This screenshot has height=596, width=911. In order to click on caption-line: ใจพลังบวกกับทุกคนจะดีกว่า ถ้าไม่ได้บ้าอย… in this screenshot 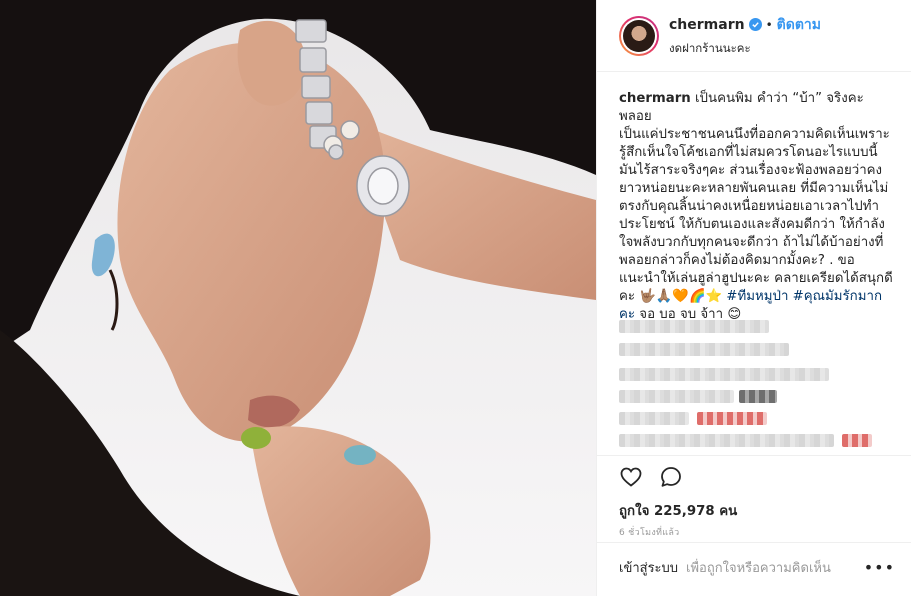, I will do `click(751, 242)`.